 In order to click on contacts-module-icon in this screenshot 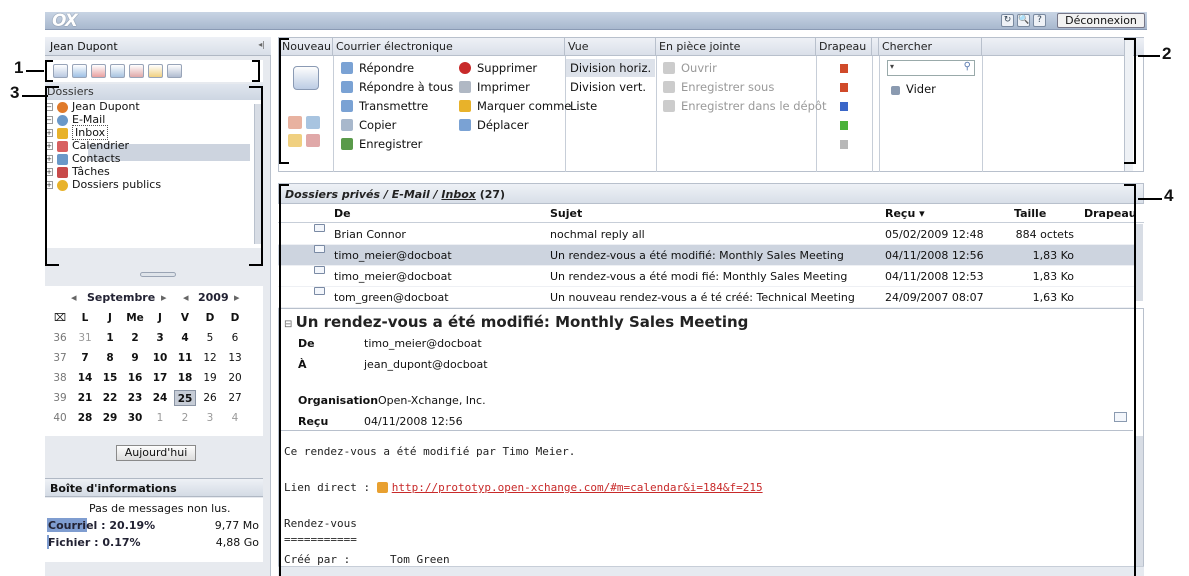, I will do `click(117, 71)`.